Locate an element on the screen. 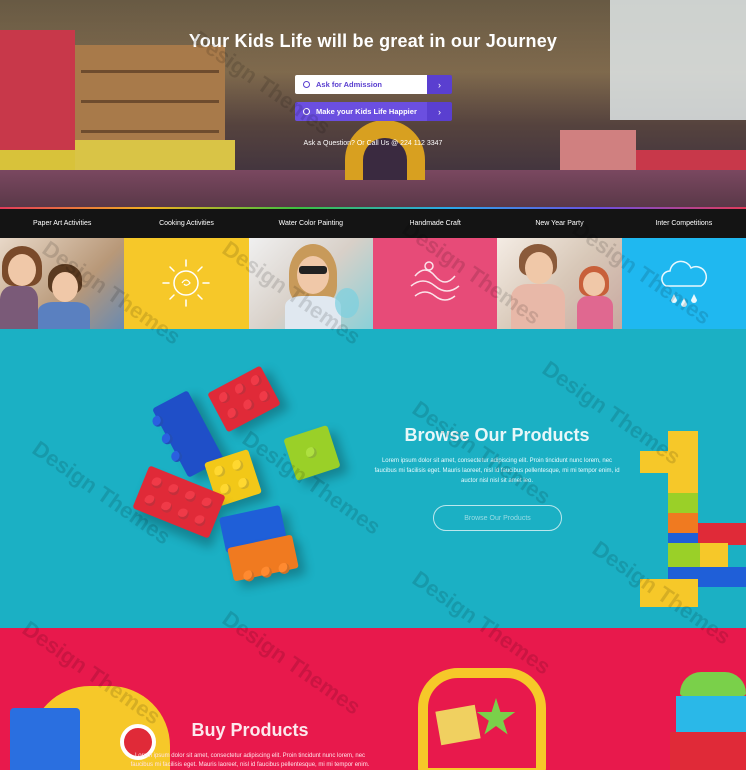 Image resolution: width=746 pixels, height=770 pixels. hero-play-tunnel is located at coordinates (385, 150).